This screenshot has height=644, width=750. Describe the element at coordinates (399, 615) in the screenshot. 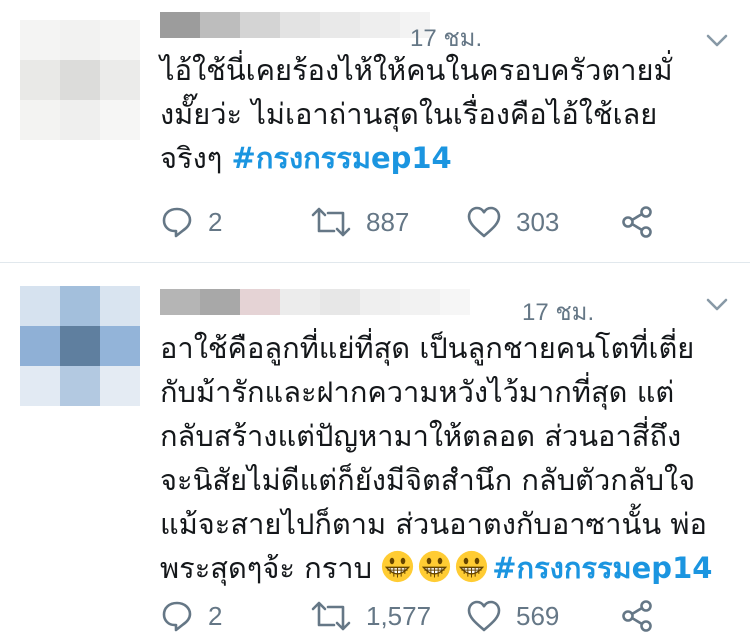

I see `retweet-count: 1,577` at that location.